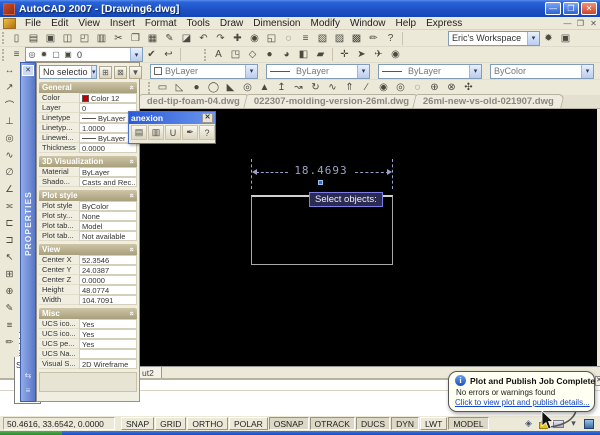  I want to click on auto-hide-icon: ⇆, so click(28, 377).